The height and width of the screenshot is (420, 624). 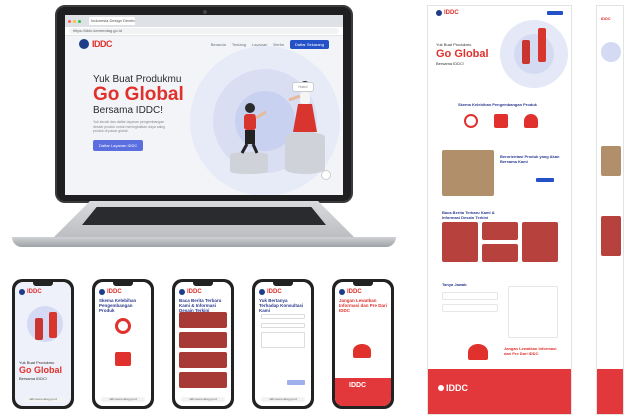 What do you see at coordinates (296, 382) in the screenshot?
I see `submit-button` at bounding box center [296, 382].